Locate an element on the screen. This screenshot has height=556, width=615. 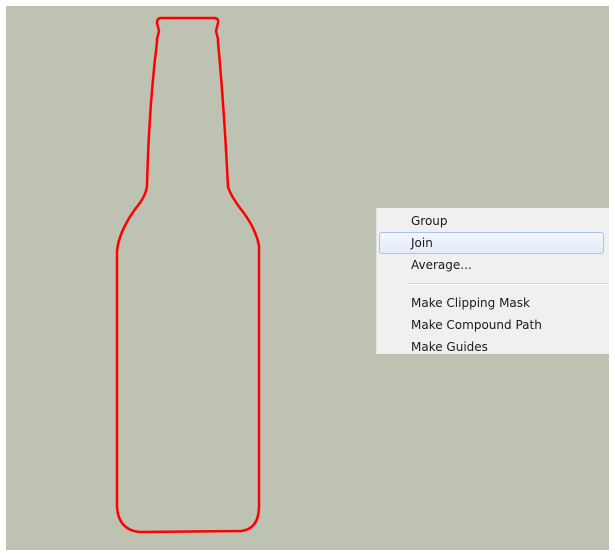
menu-item-group: Group is located at coordinates (493, 221).